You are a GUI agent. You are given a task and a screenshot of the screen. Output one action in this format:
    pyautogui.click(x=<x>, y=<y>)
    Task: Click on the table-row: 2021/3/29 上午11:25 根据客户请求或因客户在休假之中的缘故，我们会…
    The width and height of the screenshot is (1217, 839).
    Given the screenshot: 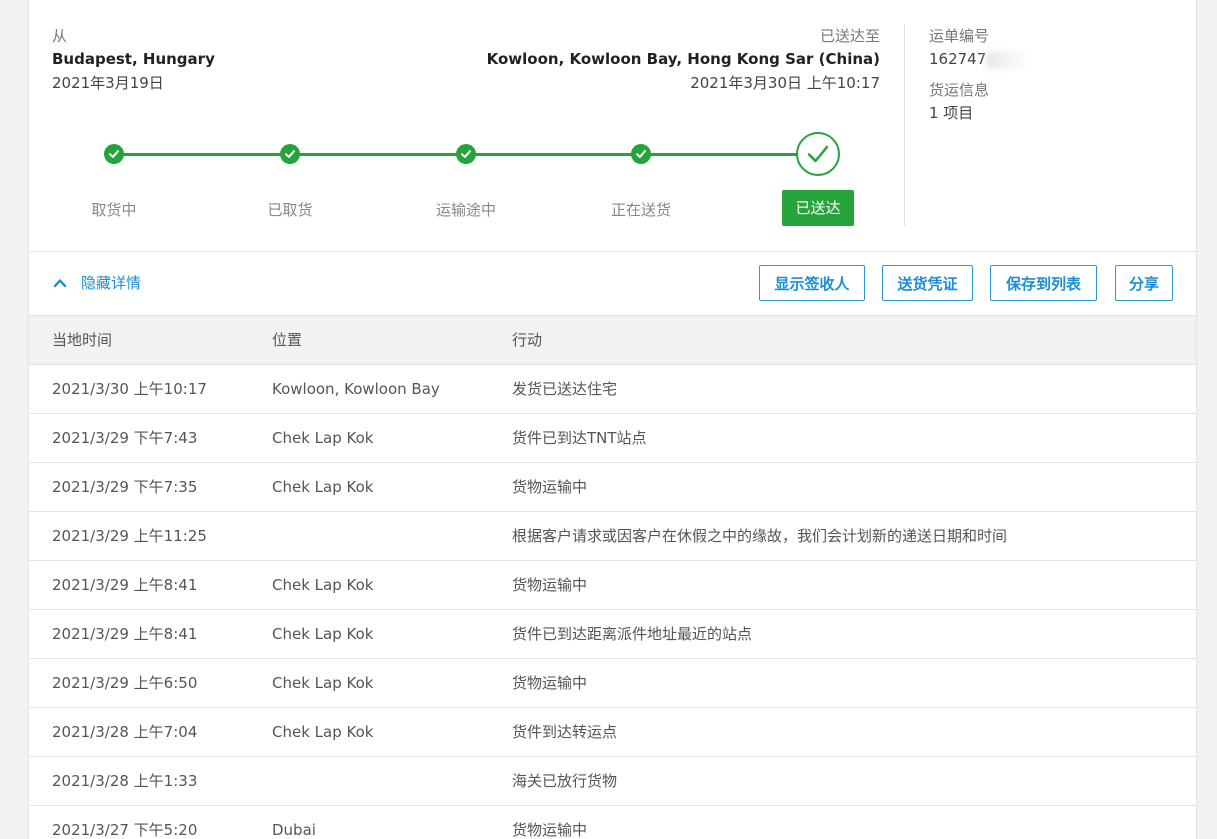 What is the action you would take?
    pyautogui.click(x=612, y=536)
    